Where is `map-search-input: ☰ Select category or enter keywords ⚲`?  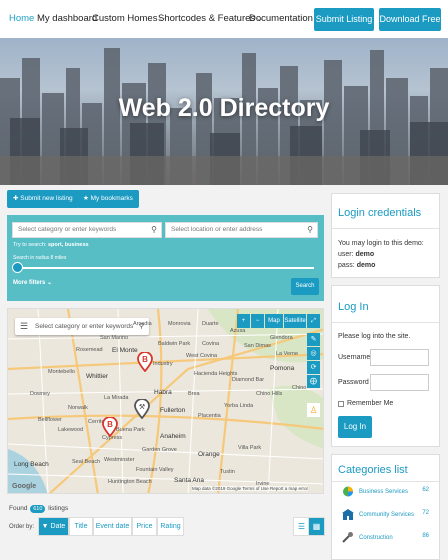
map-search-input: ☰ Select category or enter keywords ⚲ is located at coordinates (82, 326).